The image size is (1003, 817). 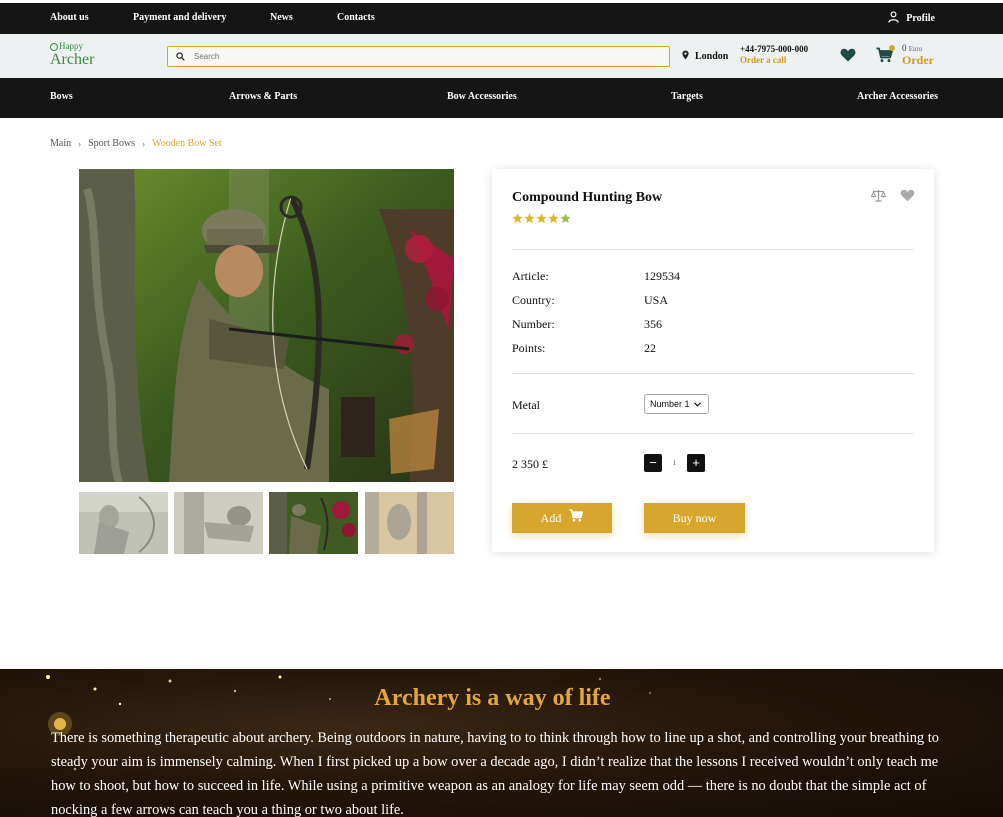 I want to click on location-selector: London, so click(x=705, y=56).